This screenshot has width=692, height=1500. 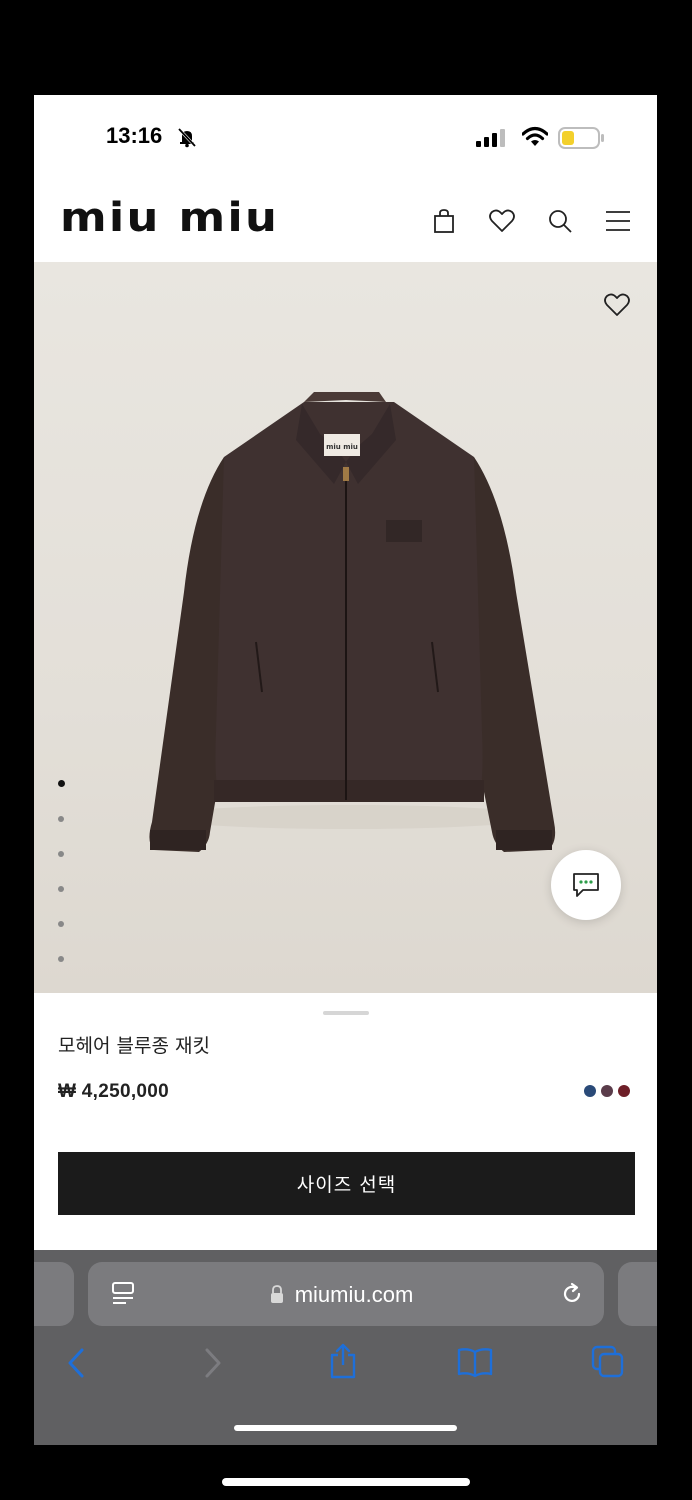 I want to click on cellular-signal-icon, so click(x=490, y=138).